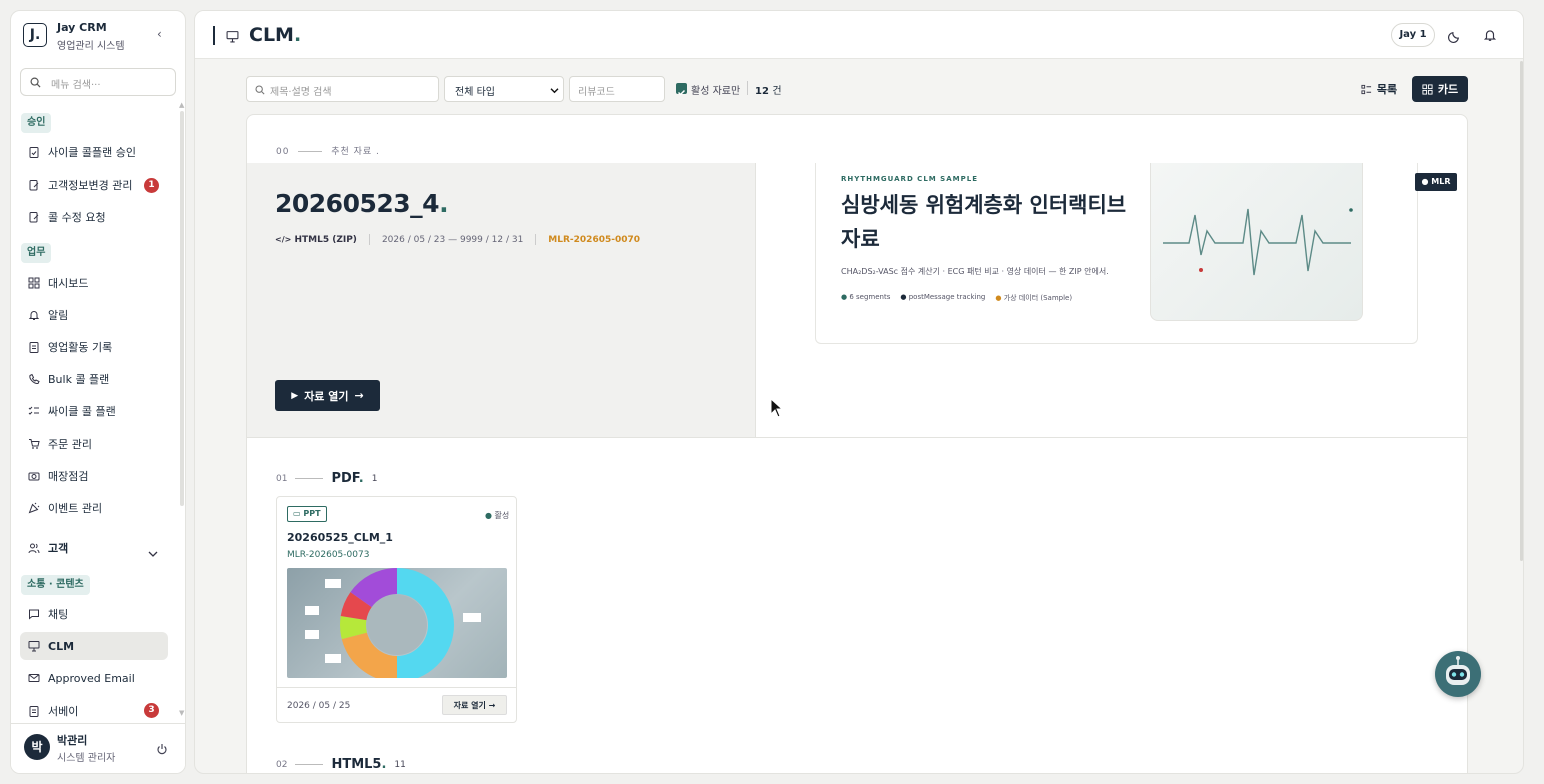 The height and width of the screenshot is (784, 1544). What do you see at coordinates (82, 27) in the screenshot?
I see `app-name: Jay CRM` at bounding box center [82, 27].